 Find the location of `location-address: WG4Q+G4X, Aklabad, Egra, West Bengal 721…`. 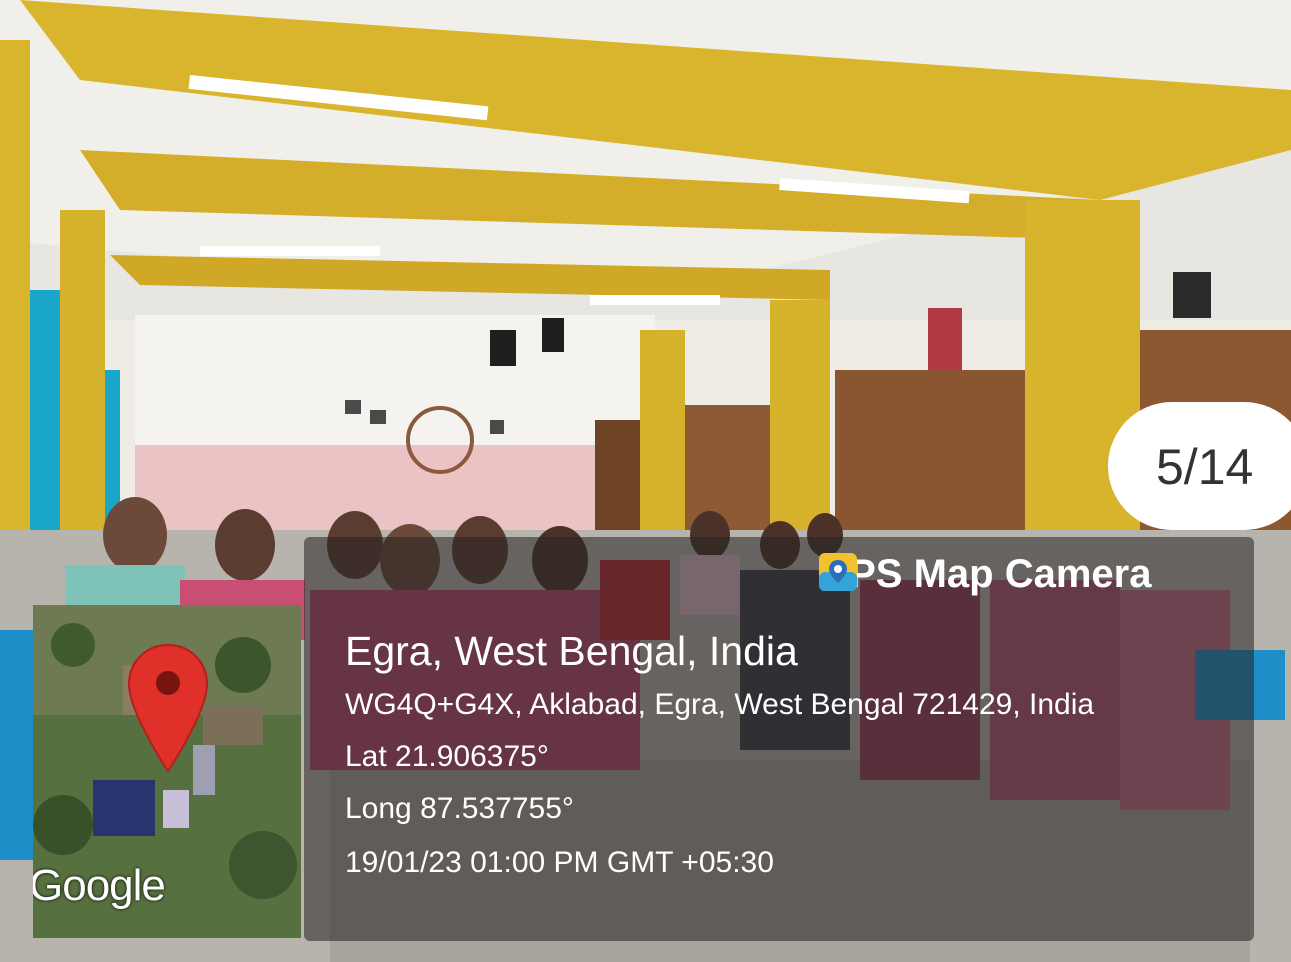

location-address: WG4Q+G4X, Aklabad, Egra, West Bengal 721… is located at coordinates (720, 704).